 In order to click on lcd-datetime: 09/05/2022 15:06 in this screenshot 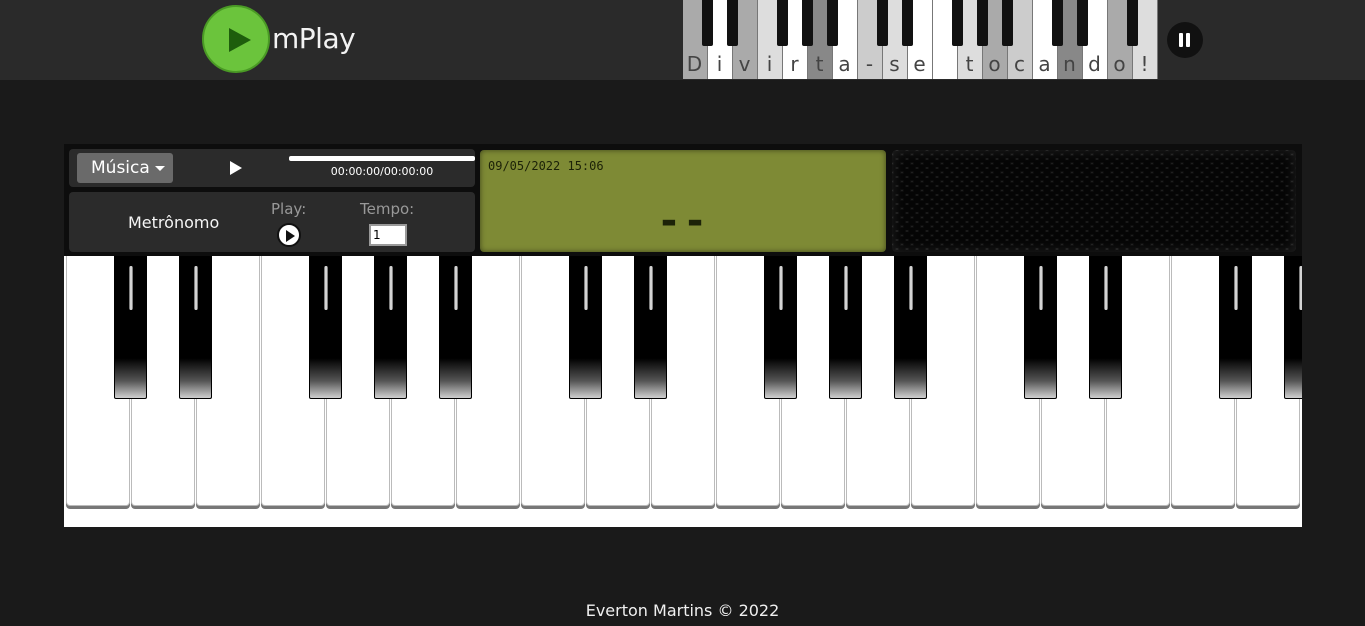, I will do `click(546, 166)`.